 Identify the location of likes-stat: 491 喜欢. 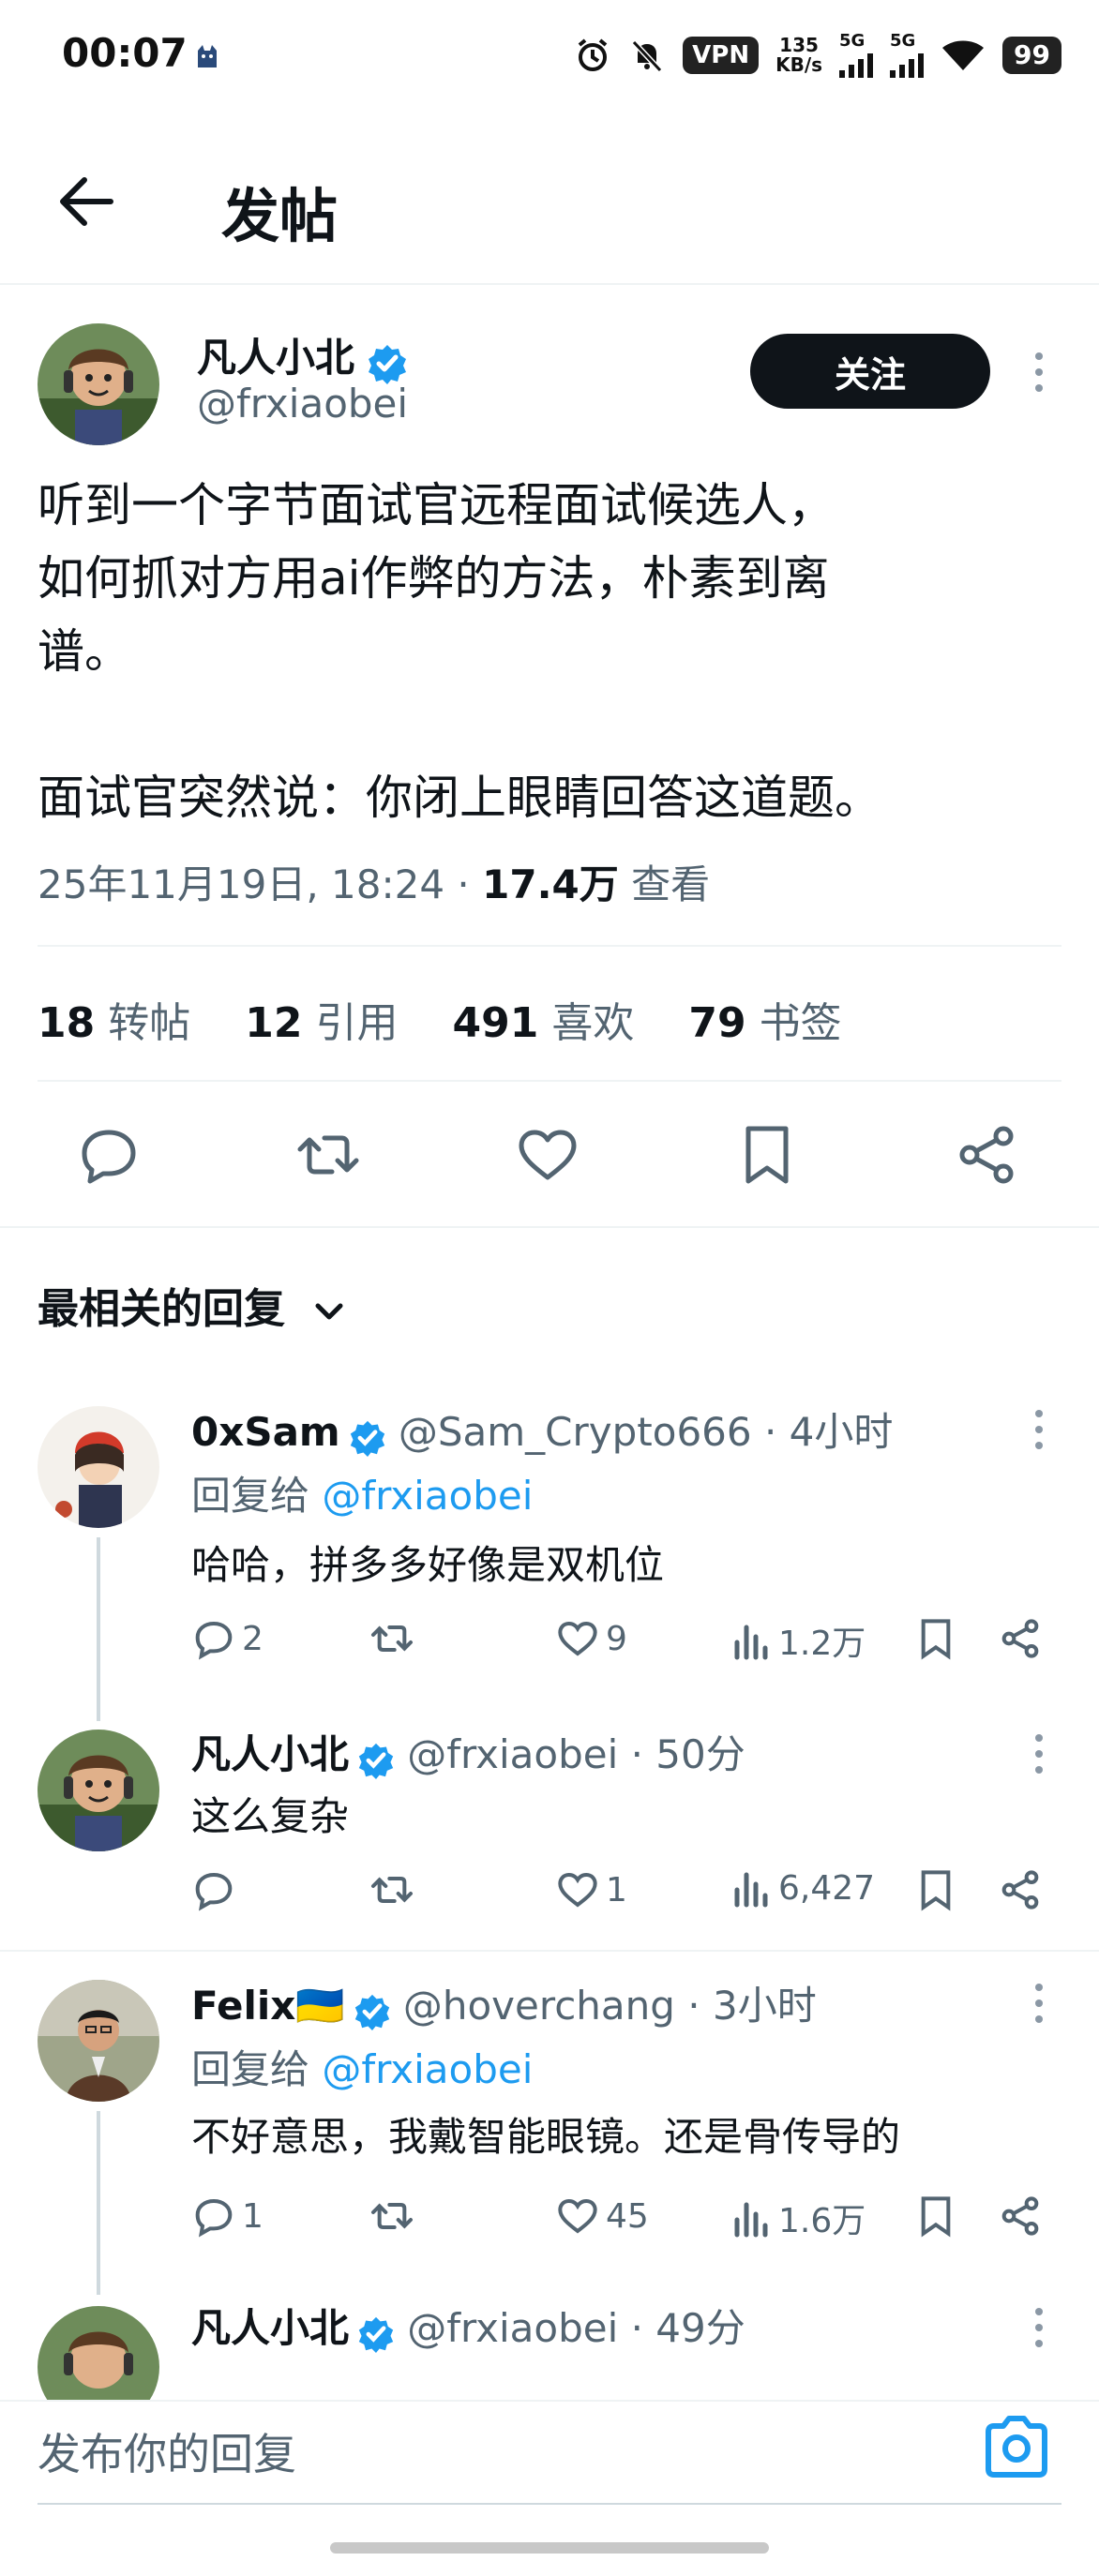
(543, 1023).